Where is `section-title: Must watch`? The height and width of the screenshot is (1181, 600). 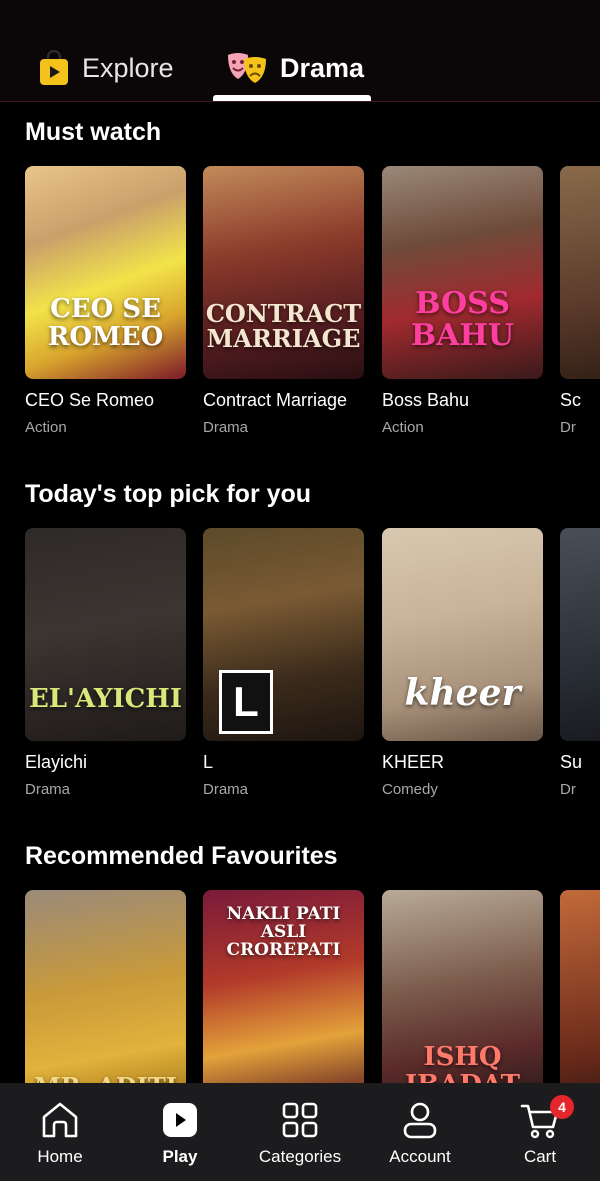
section-title: Must watch is located at coordinates (93, 132).